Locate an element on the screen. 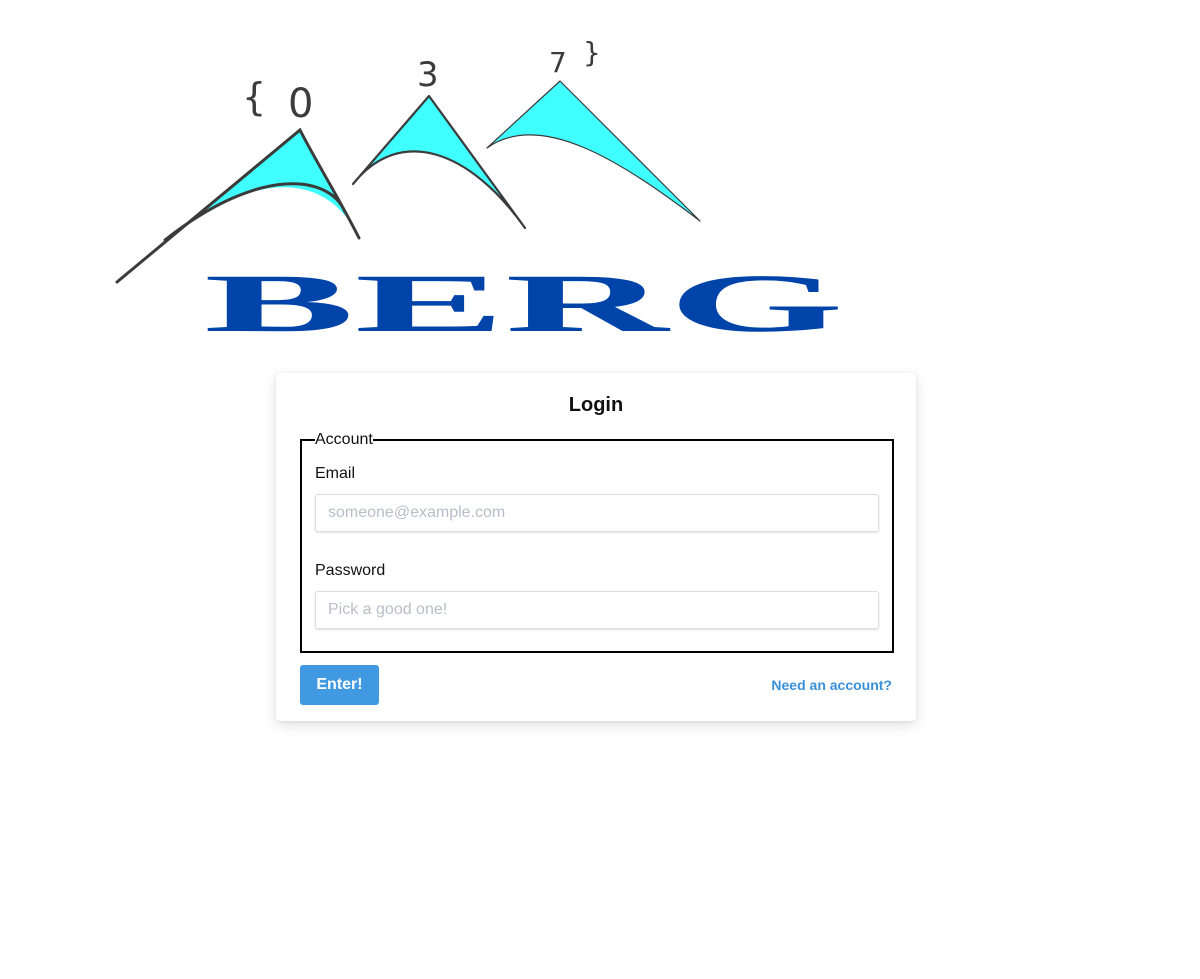 The image size is (1200, 979). digit-zero: 0 is located at coordinates (300, 104).